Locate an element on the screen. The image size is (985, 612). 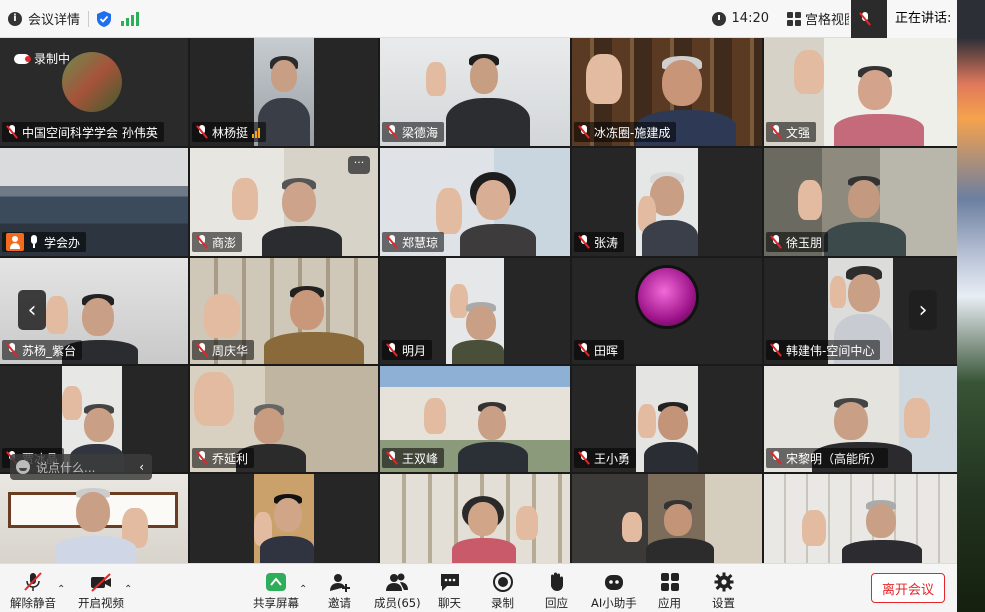
shield-icon is located at coordinates (104, 18).